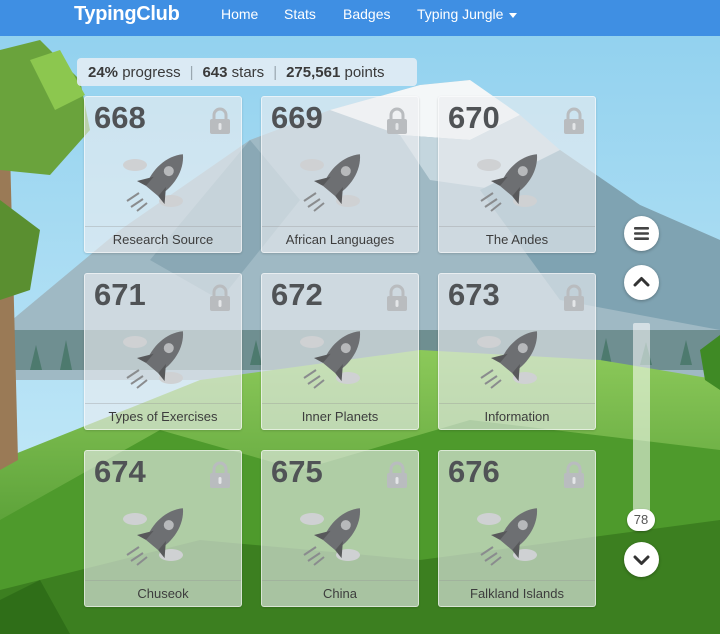  What do you see at coordinates (151, 72) in the screenshot?
I see `progress-label: progress` at bounding box center [151, 72].